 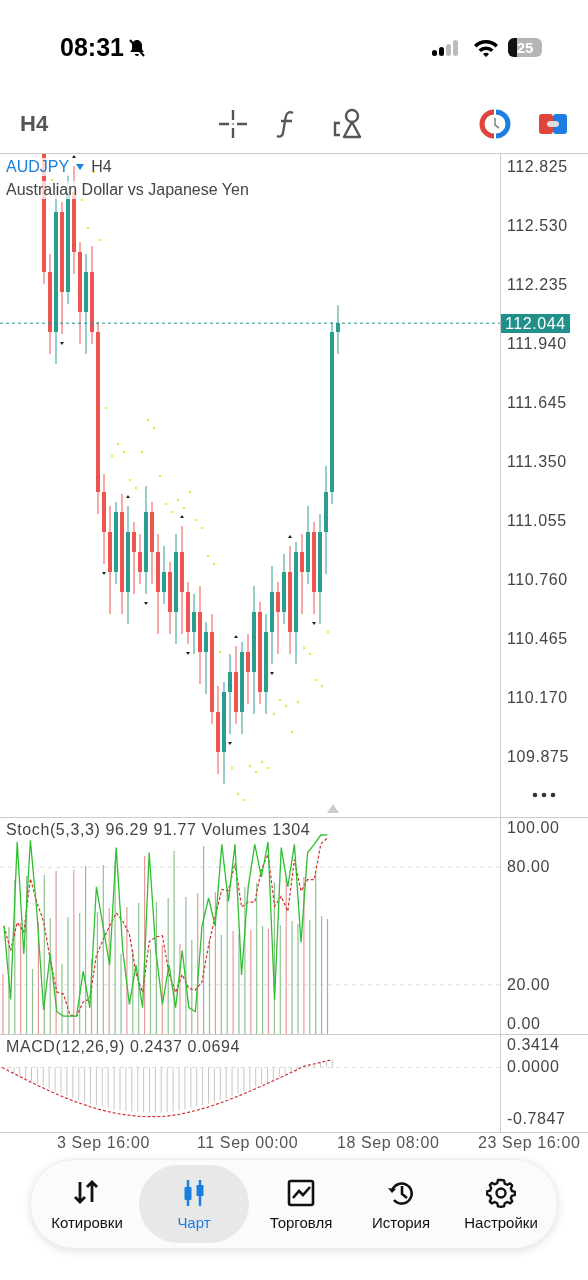 I want to click on nav-tab: Котировки, so click(x=87, y=1204).